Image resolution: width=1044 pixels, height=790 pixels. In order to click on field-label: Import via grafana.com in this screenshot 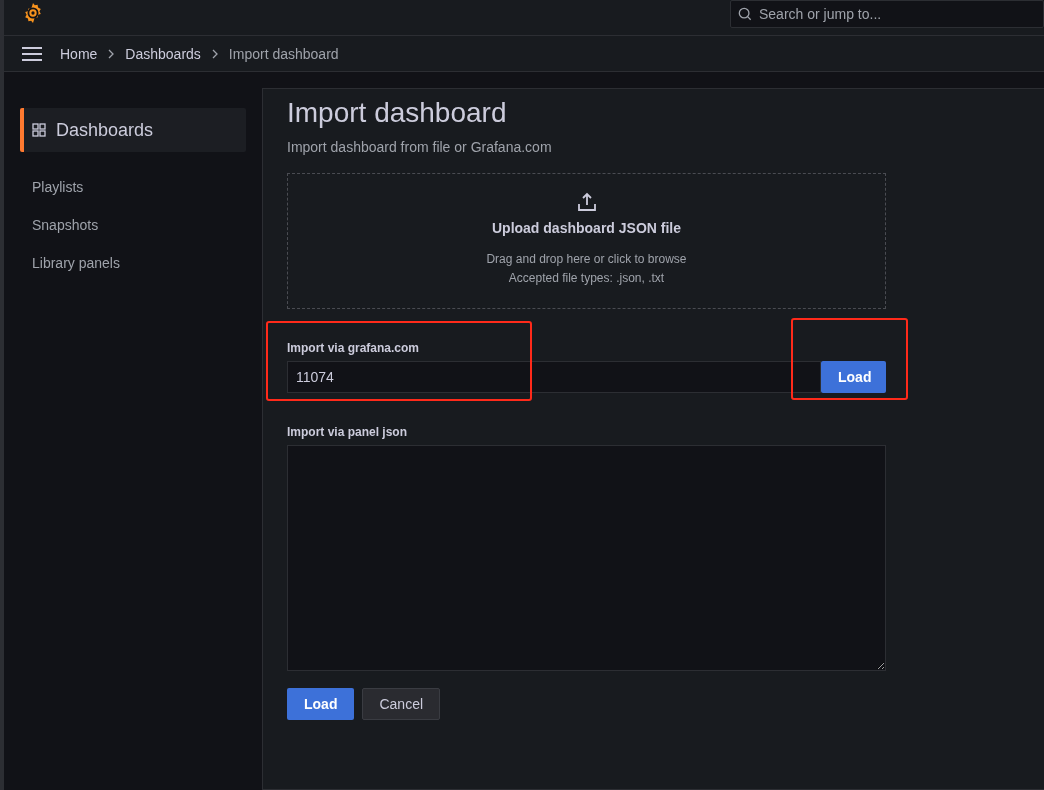, I will do `click(354, 348)`.